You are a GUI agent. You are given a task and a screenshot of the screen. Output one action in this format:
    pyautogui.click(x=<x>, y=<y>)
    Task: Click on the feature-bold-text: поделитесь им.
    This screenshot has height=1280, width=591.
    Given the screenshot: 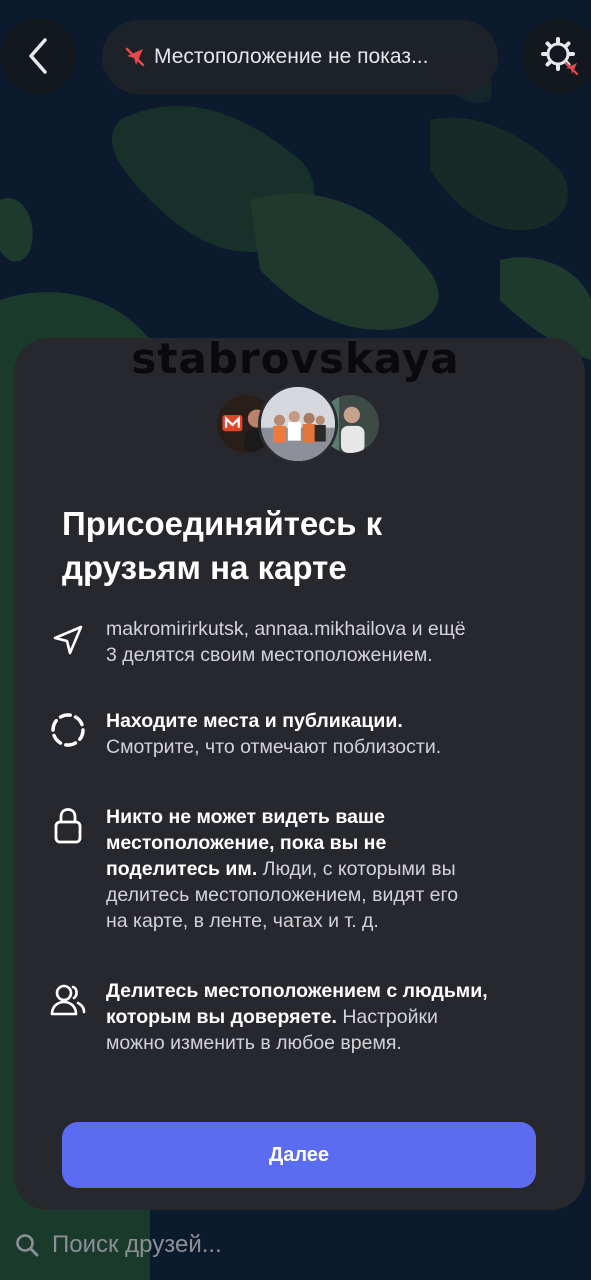 What is the action you would take?
    pyautogui.click(x=182, y=869)
    